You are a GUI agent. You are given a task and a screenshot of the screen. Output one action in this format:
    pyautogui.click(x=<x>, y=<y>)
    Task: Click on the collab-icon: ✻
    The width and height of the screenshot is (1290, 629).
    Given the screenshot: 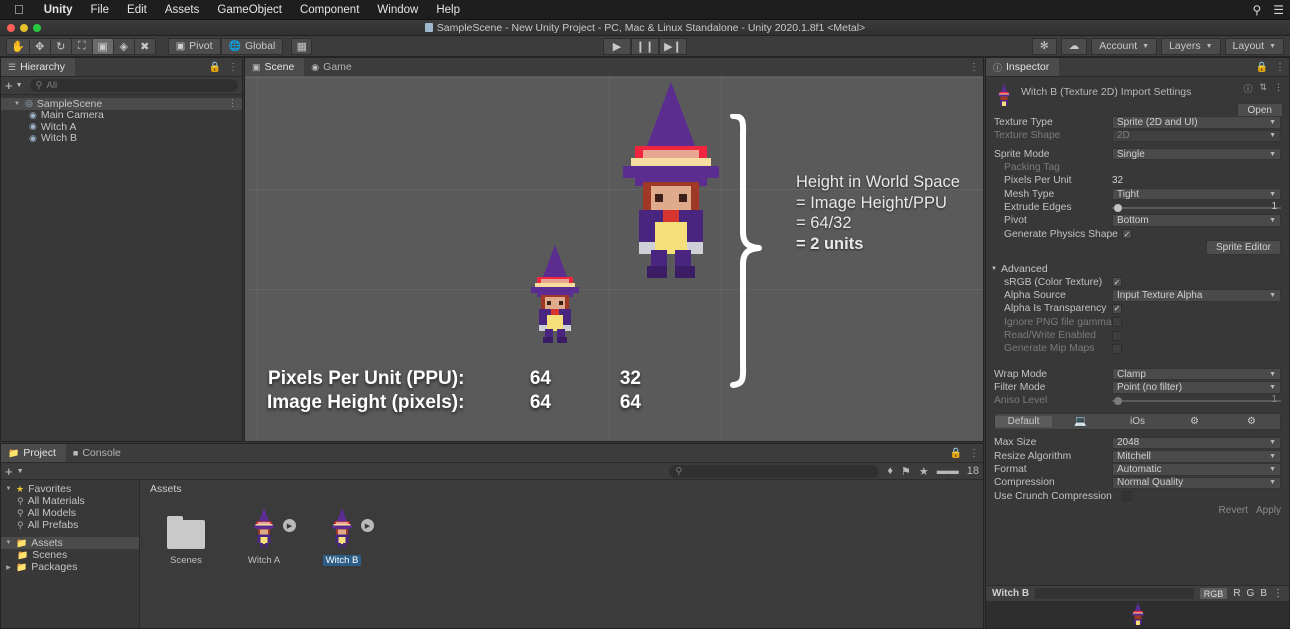 What is the action you would take?
    pyautogui.click(x=1044, y=46)
    